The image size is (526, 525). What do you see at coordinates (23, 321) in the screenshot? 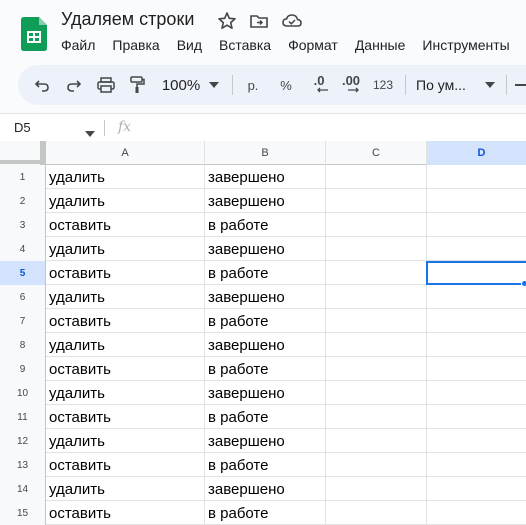
I see `row-header: 7` at bounding box center [23, 321].